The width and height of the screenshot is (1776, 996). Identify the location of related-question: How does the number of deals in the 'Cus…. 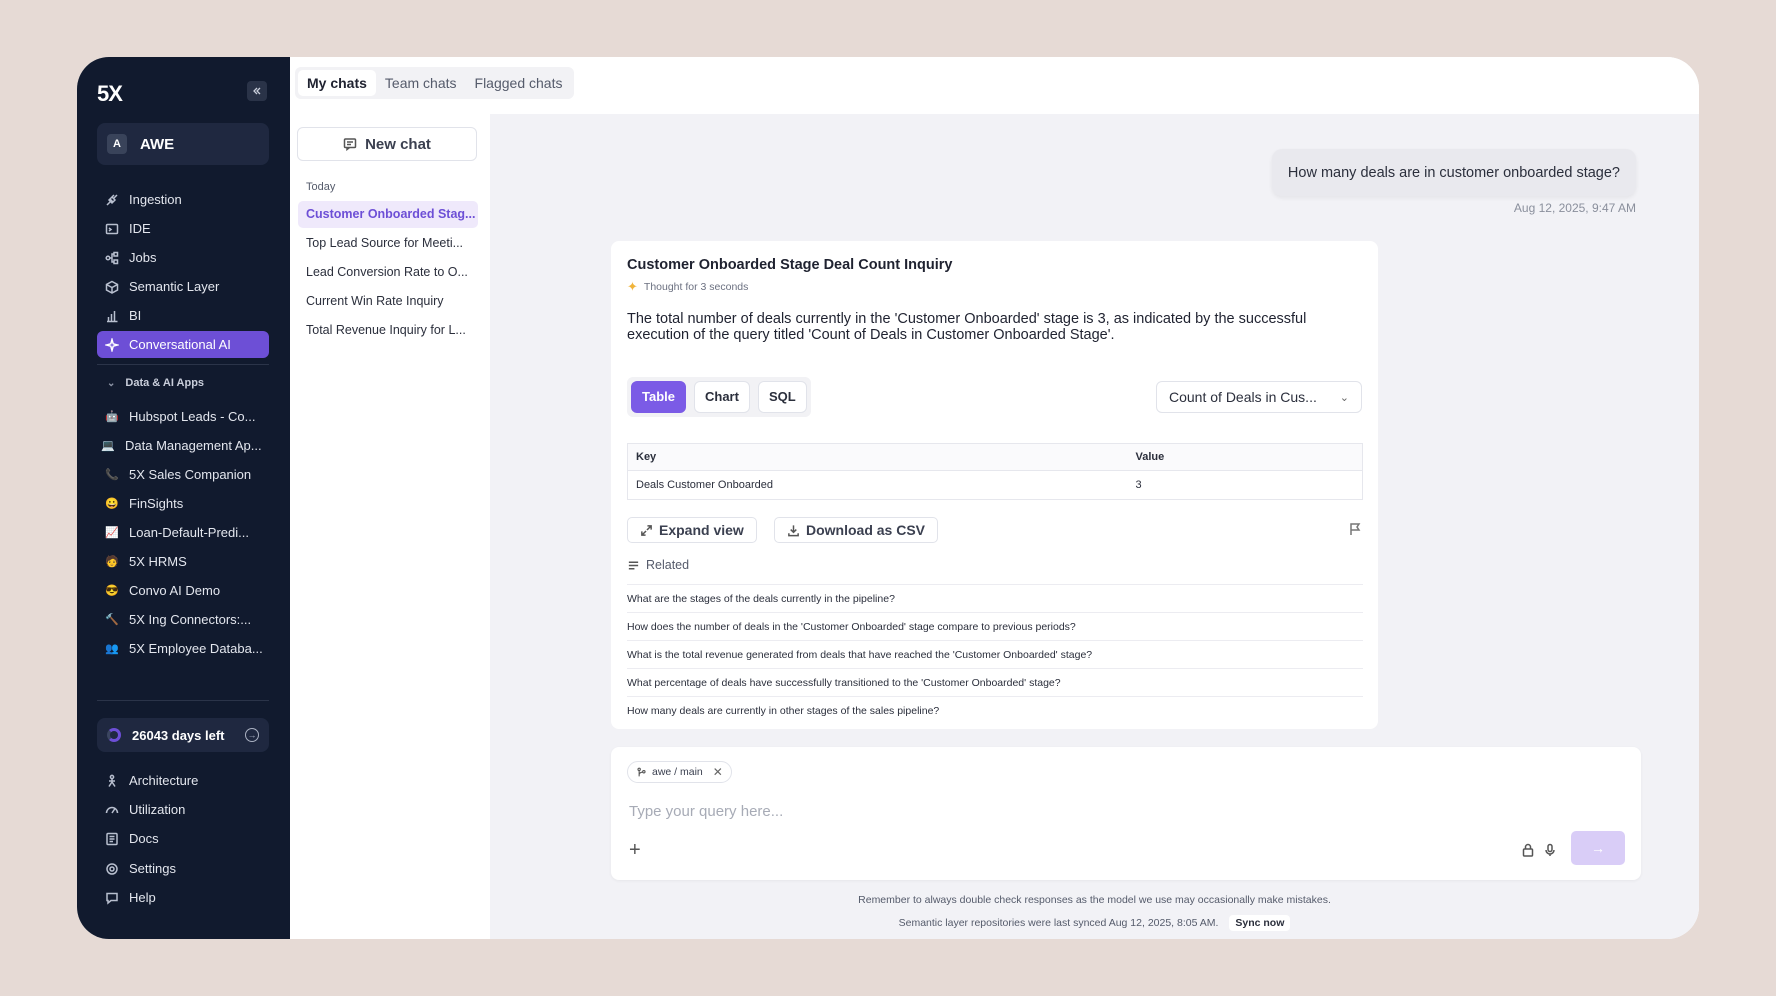
(995, 626).